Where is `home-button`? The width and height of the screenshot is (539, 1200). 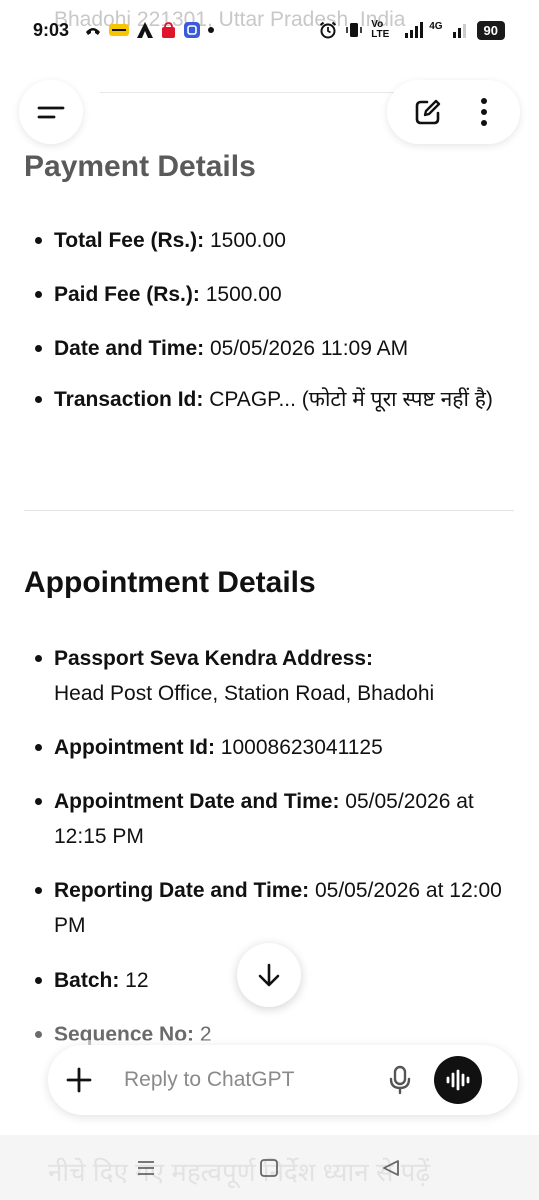
home-button is located at coordinates (269, 1168).